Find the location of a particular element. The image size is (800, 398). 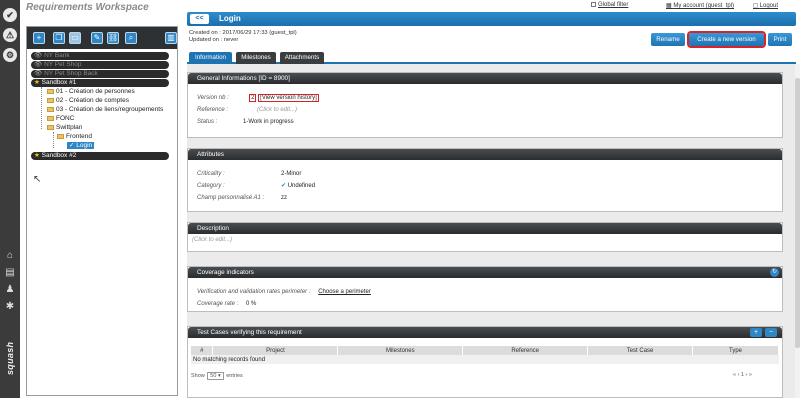

tree-folder-02: 02 - Création de comptes is located at coordinates (88, 101).